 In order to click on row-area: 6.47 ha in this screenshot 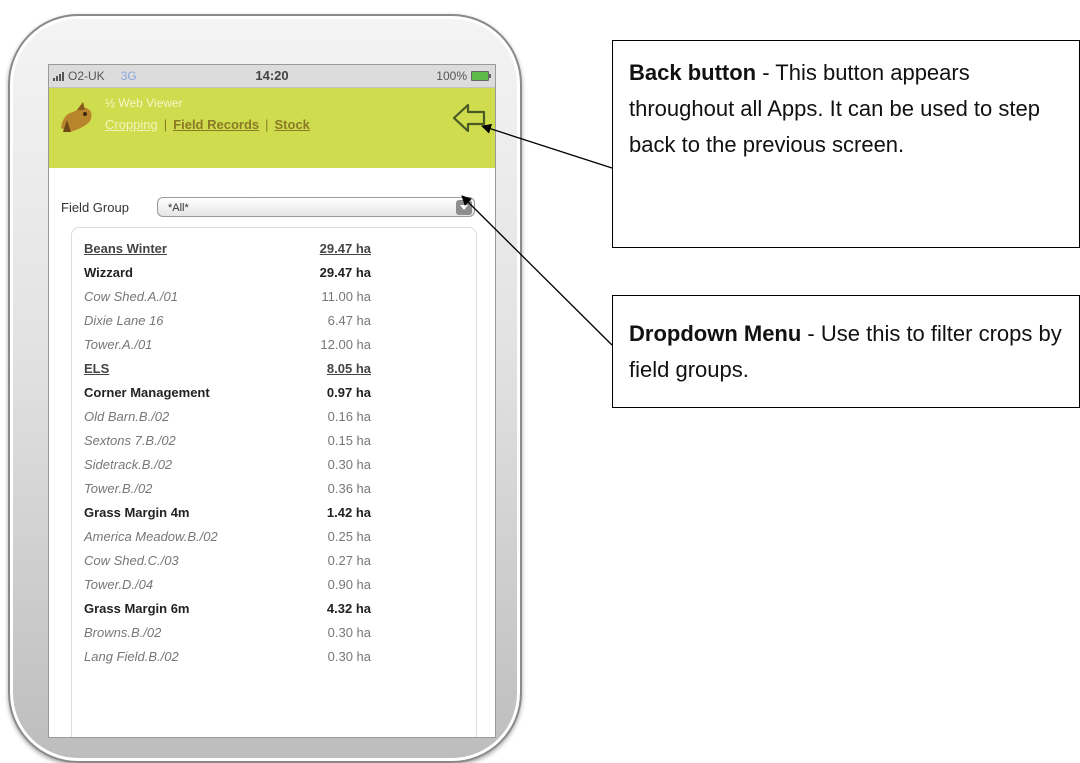, I will do `click(349, 320)`.